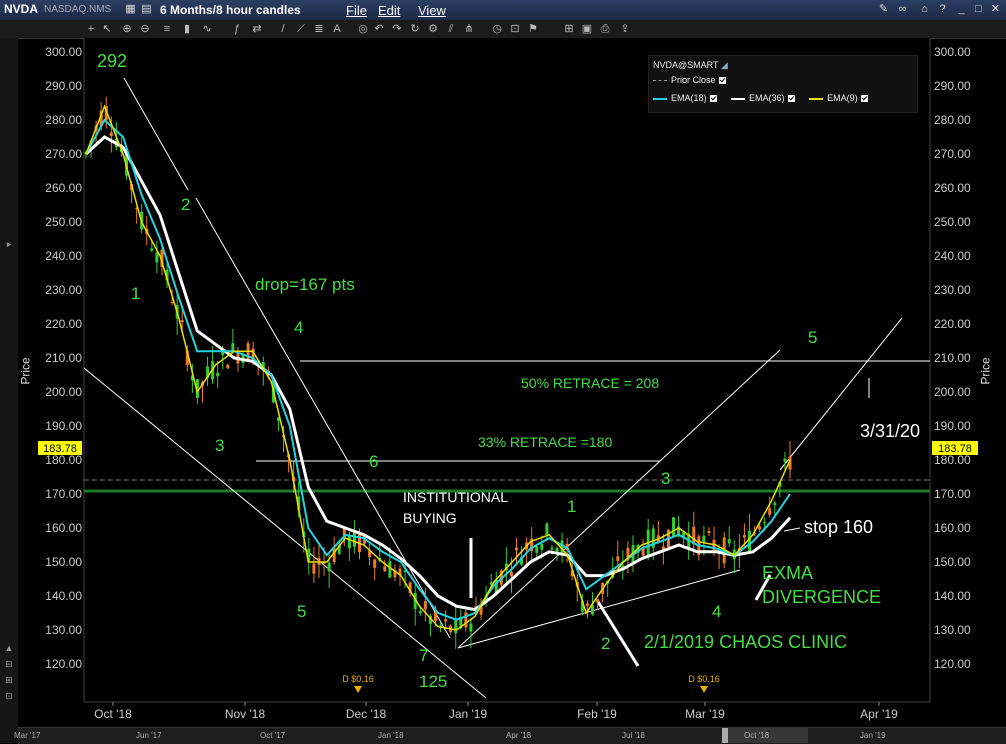 The width and height of the screenshot is (1006, 744). Describe the element at coordinates (432, 10) in the screenshot. I see `menu-view: View` at that location.